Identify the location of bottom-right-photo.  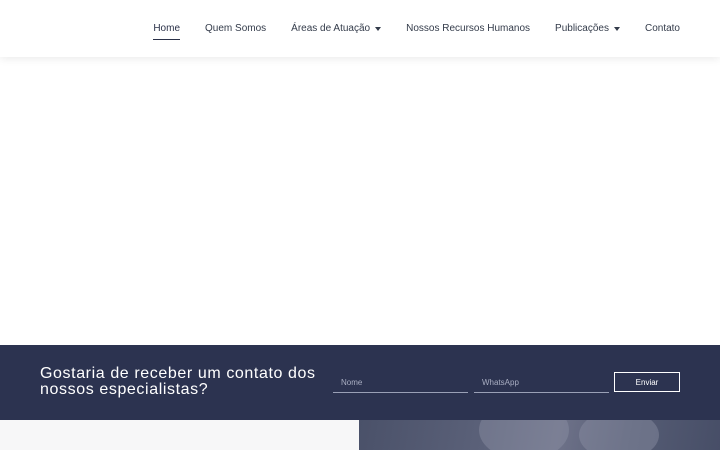
(539, 435).